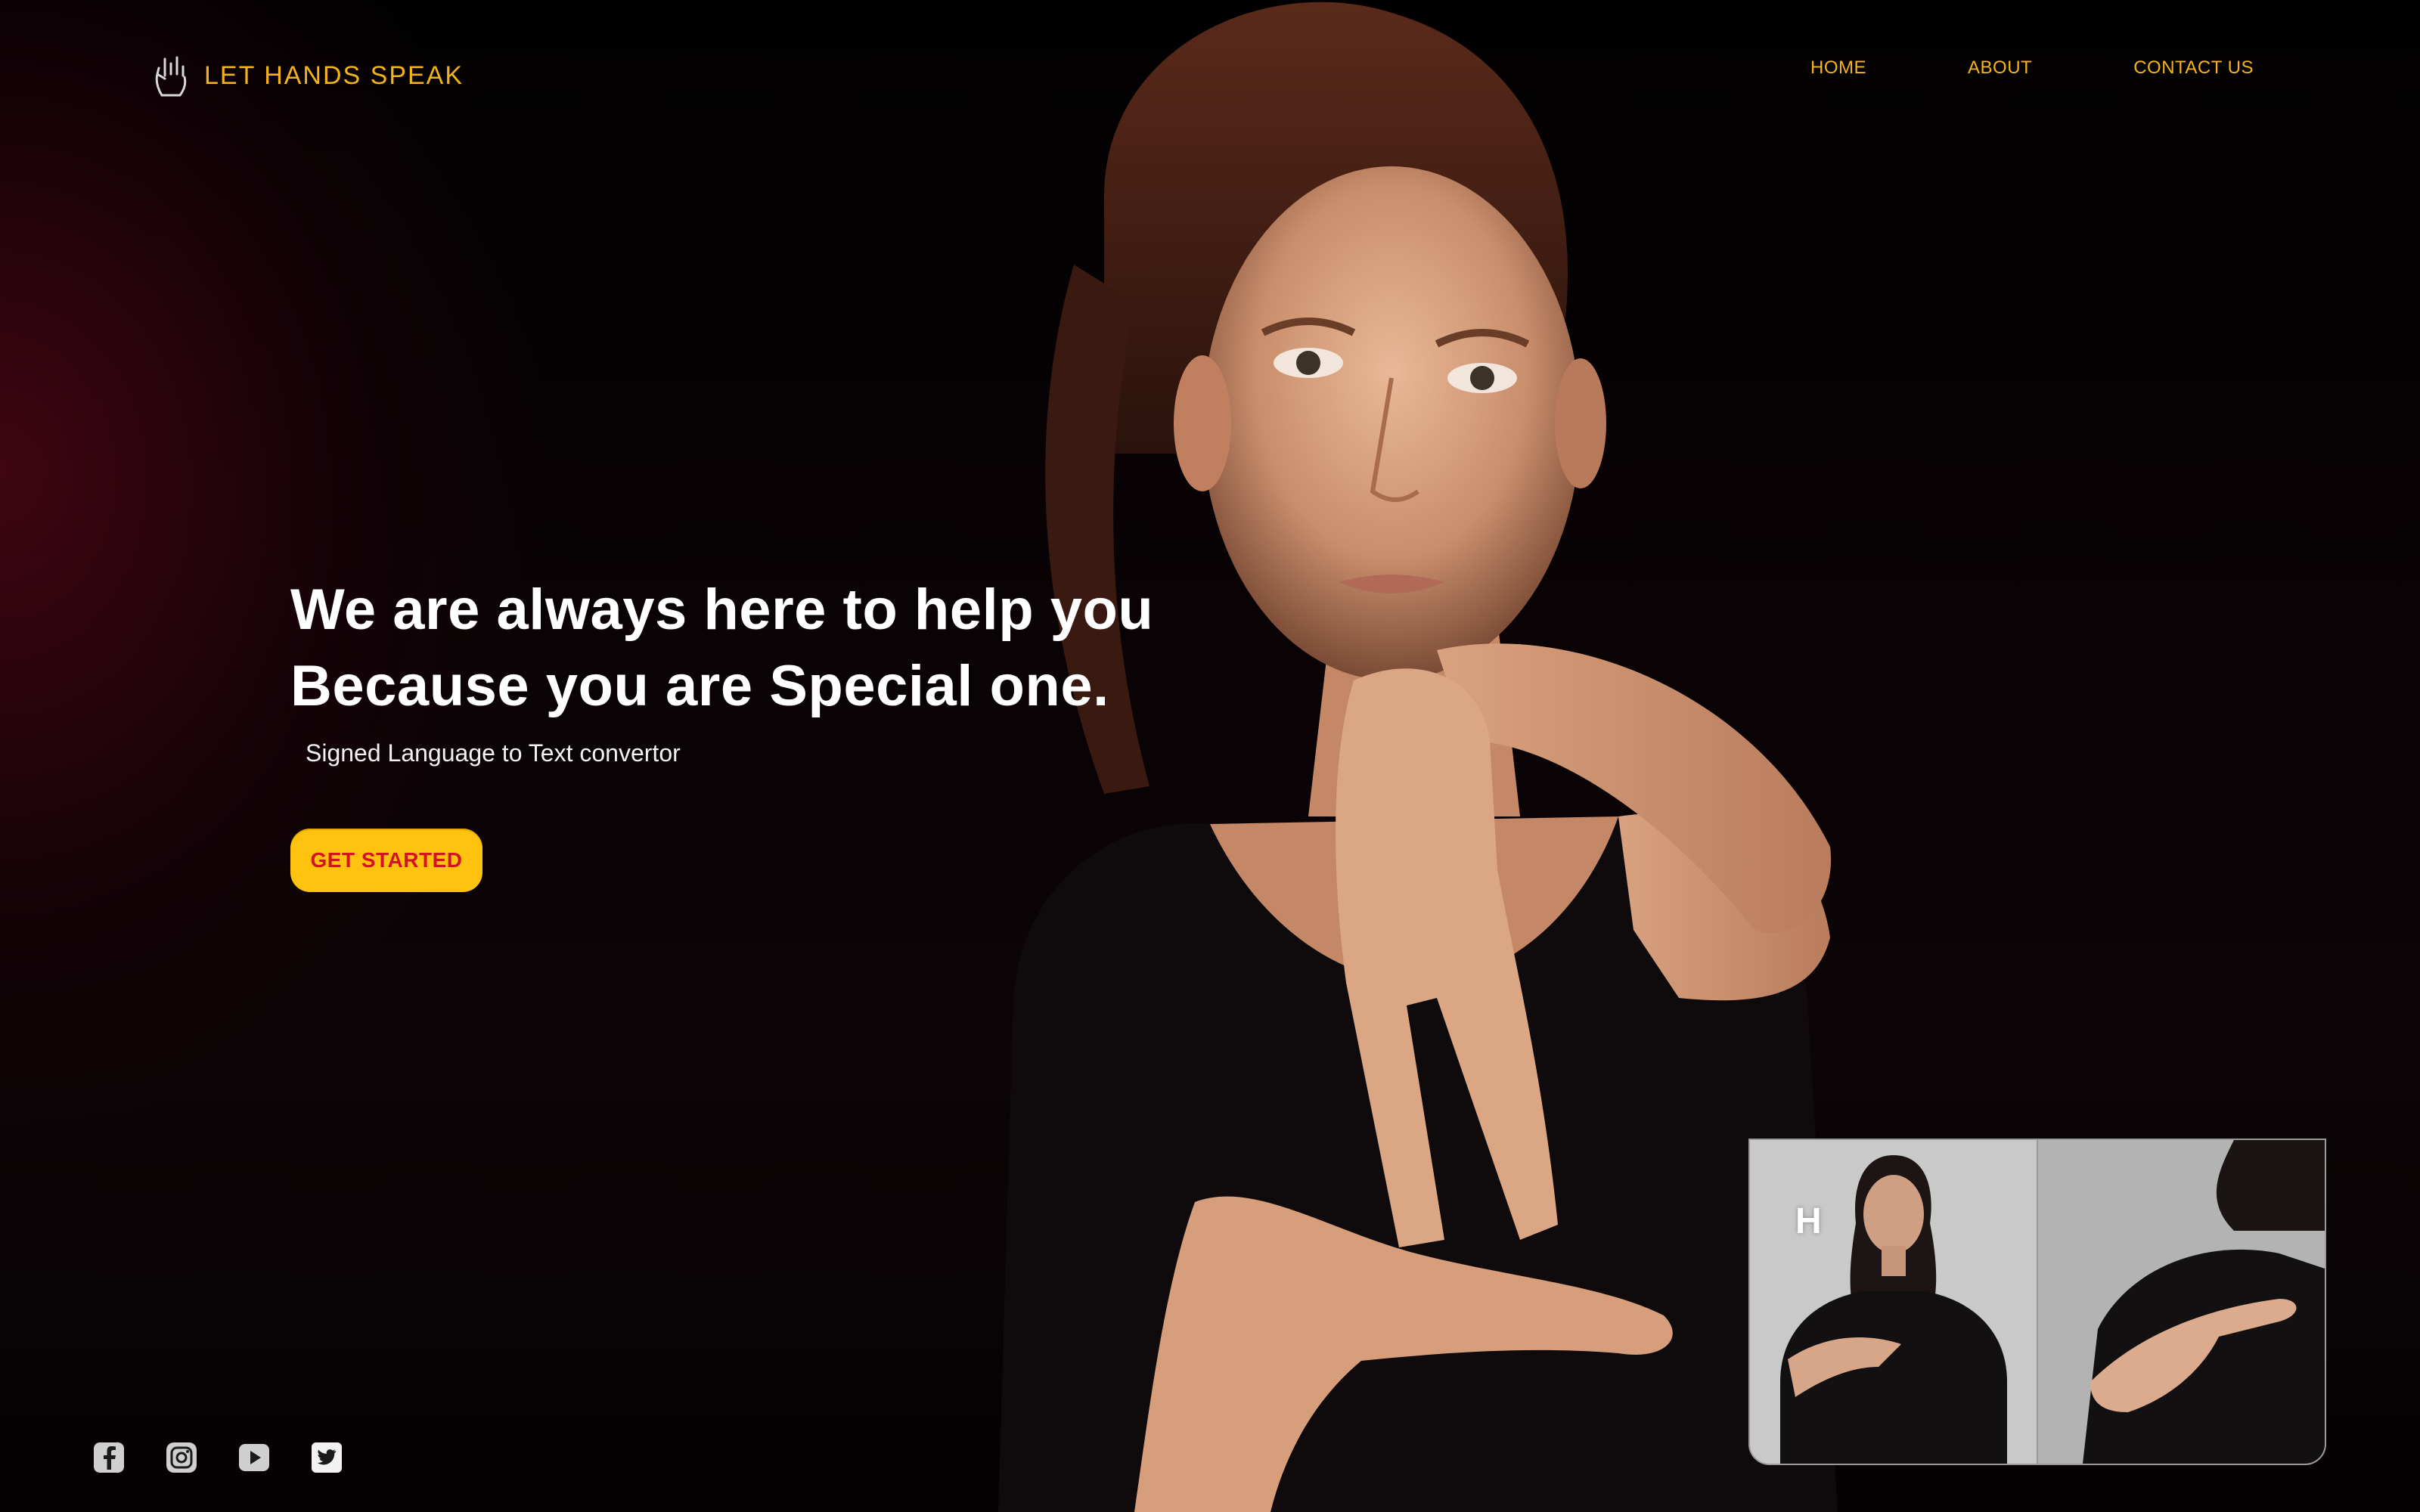 This screenshot has width=2420, height=1512. What do you see at coordinates (109, 1457) in the screenshot?
I see `facebook-icon` at bounding box center [109, 1457].